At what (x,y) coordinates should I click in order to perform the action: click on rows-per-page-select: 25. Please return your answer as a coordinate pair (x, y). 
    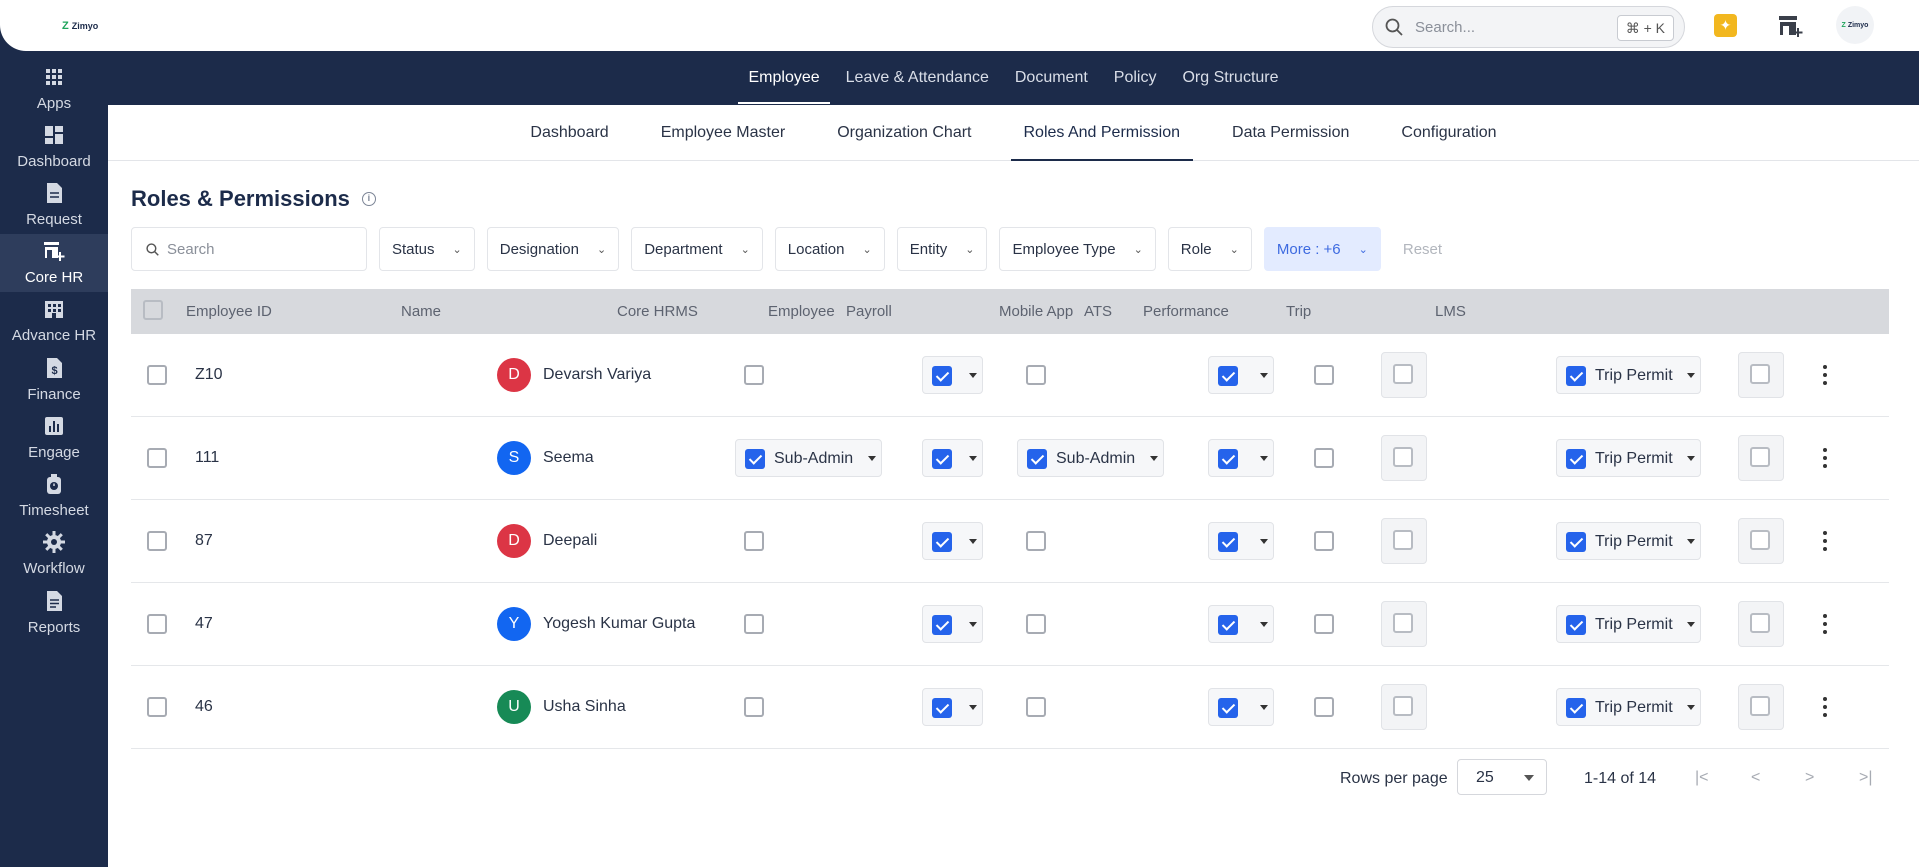
    Looking at the image, I should click on (1502, 777).